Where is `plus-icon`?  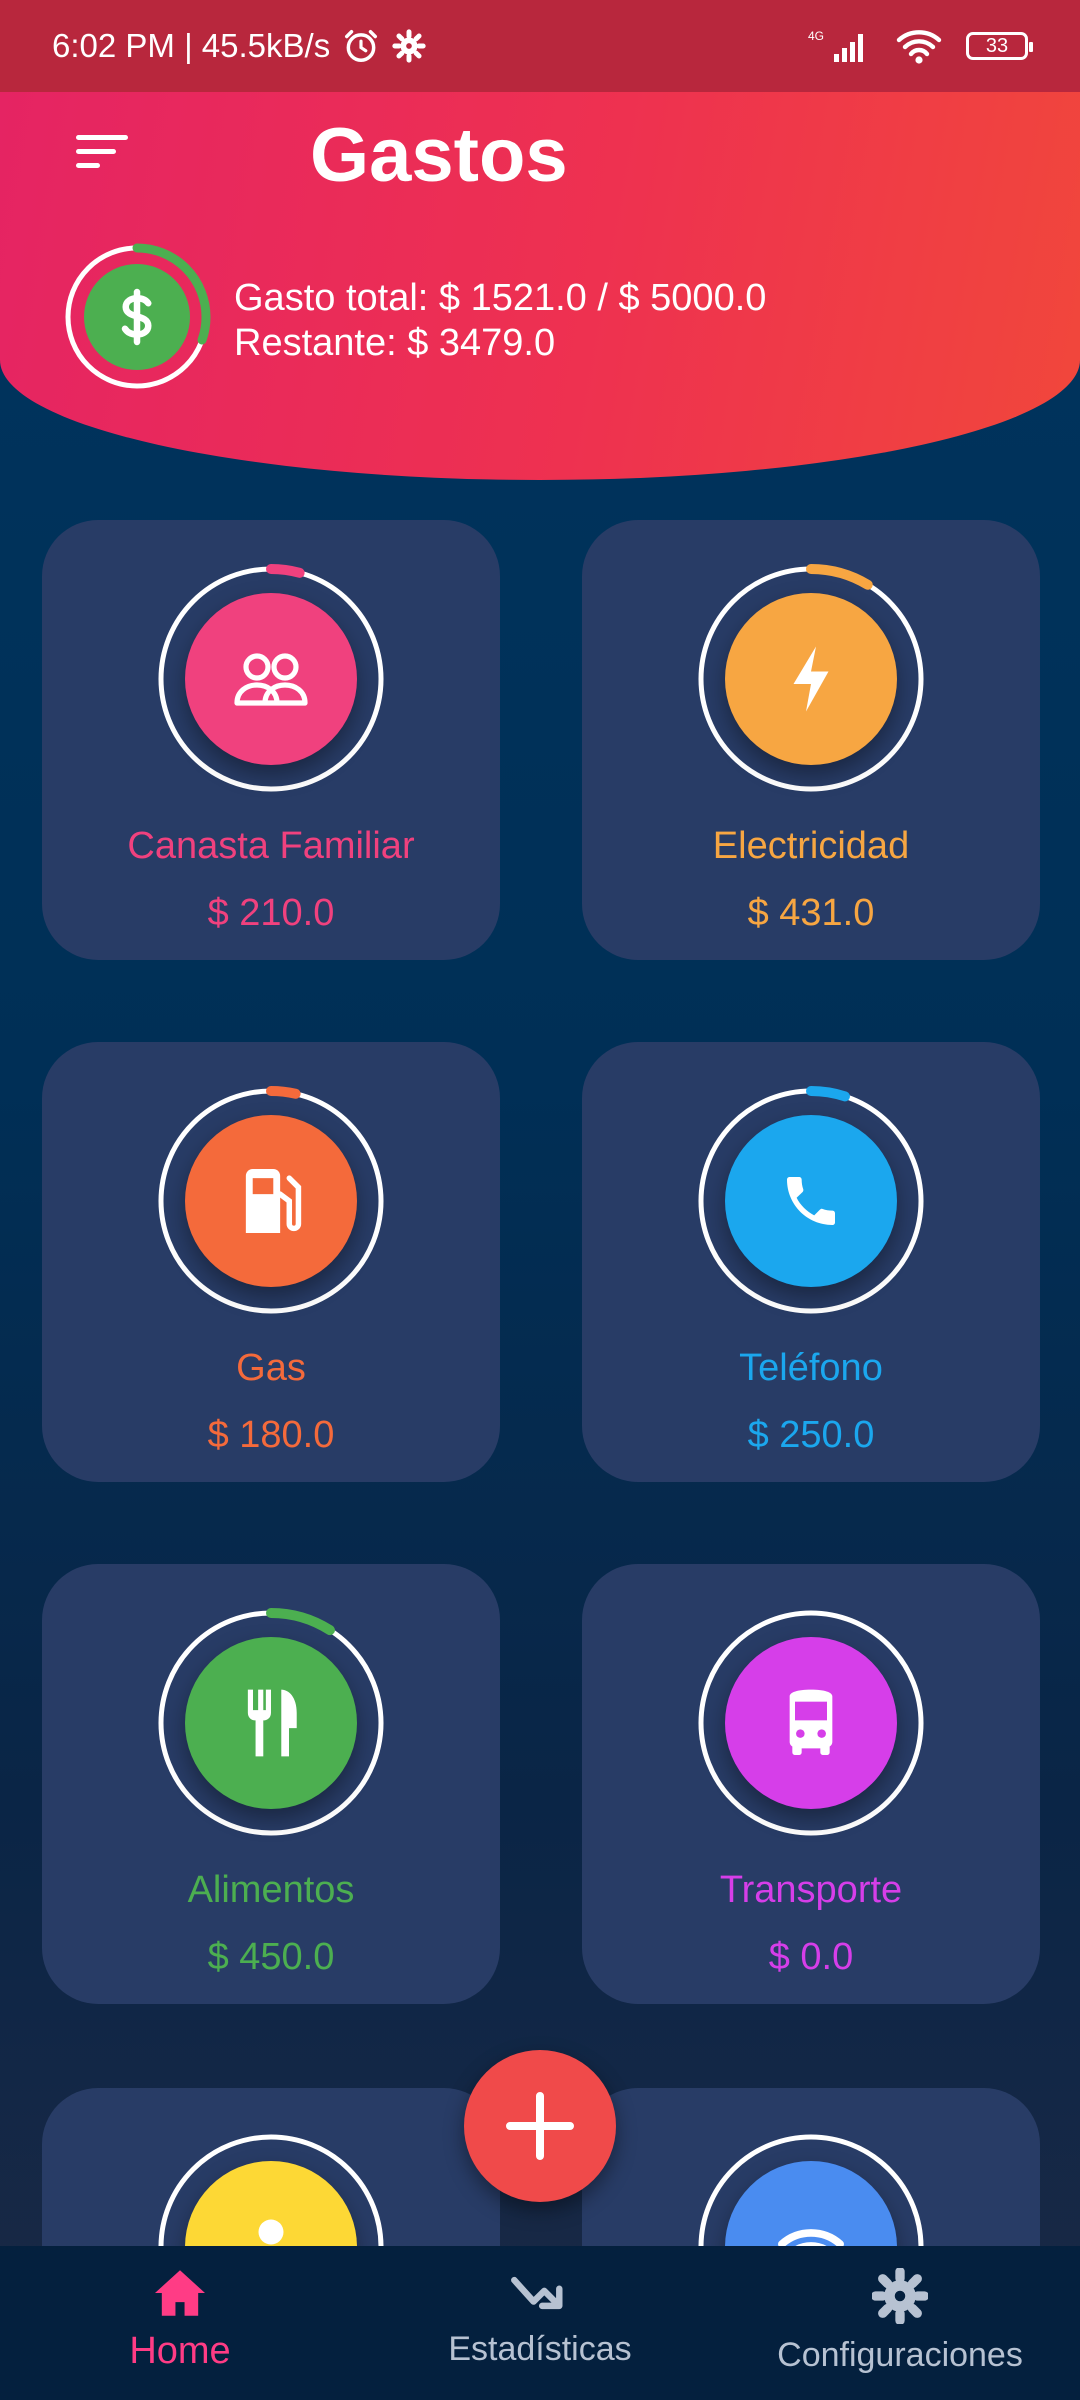
plus-icon is located at coordinates (540, 2126).